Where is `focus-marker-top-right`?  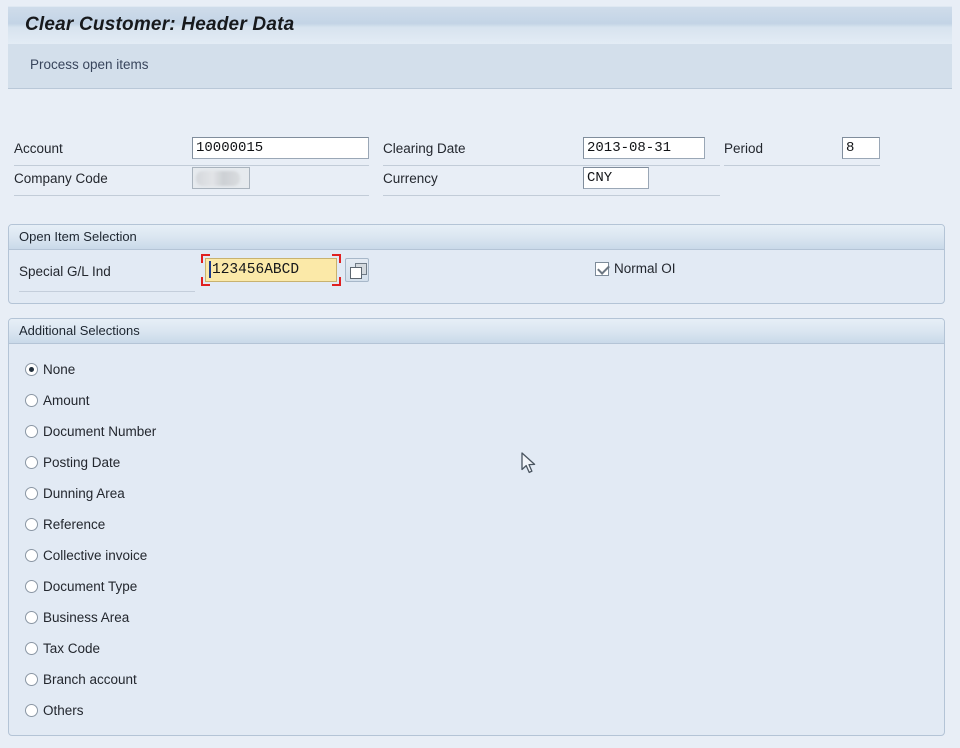
focus-marker-top-right is located at coordinates (336, 258).